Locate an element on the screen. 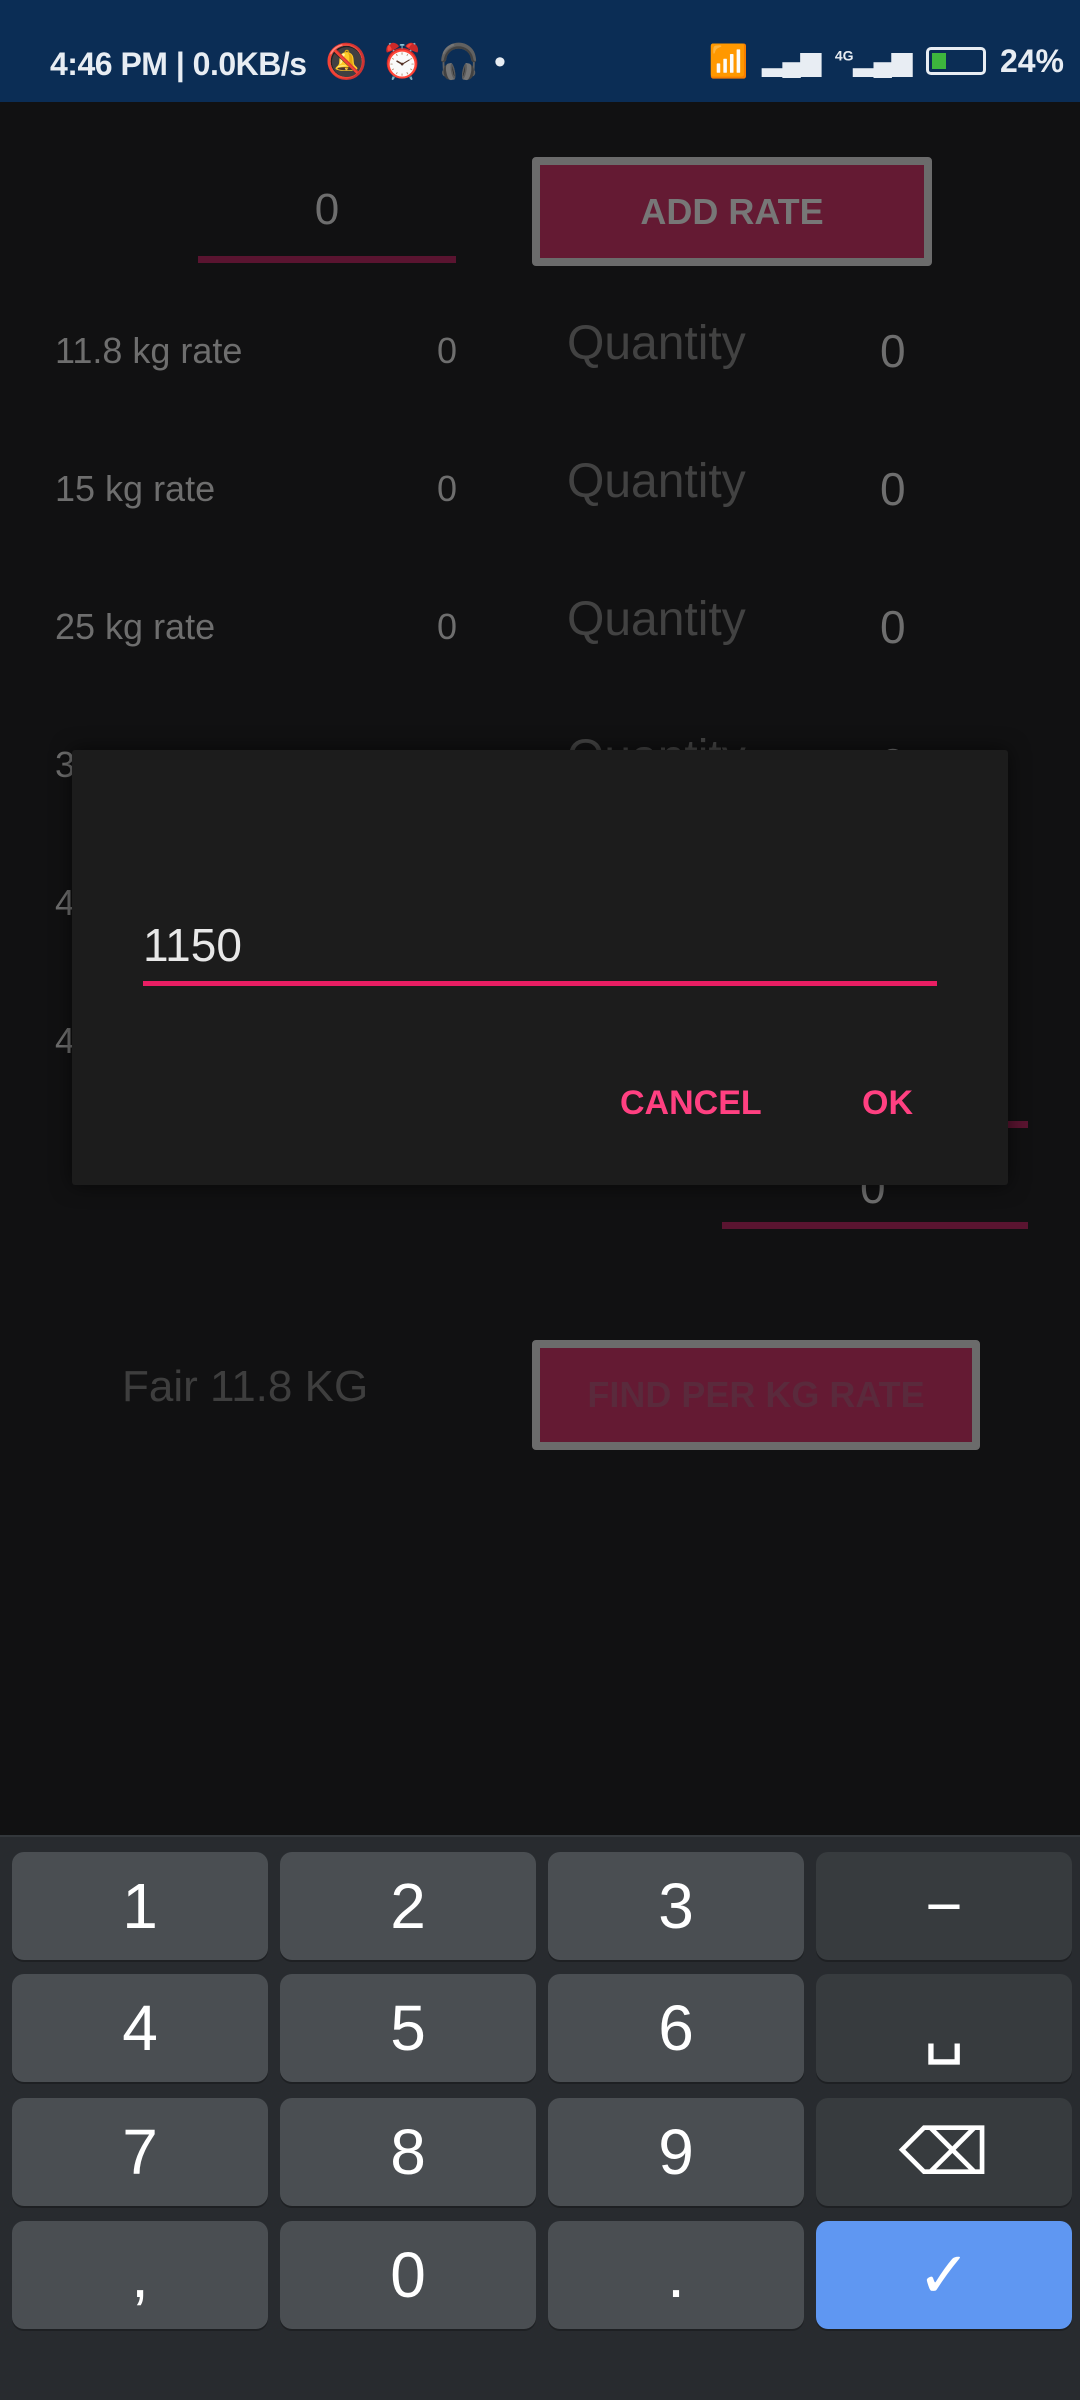 The width and height of the screenshot is (1080, 2400). ok-button: OK is located at coordinates (887, 1103).